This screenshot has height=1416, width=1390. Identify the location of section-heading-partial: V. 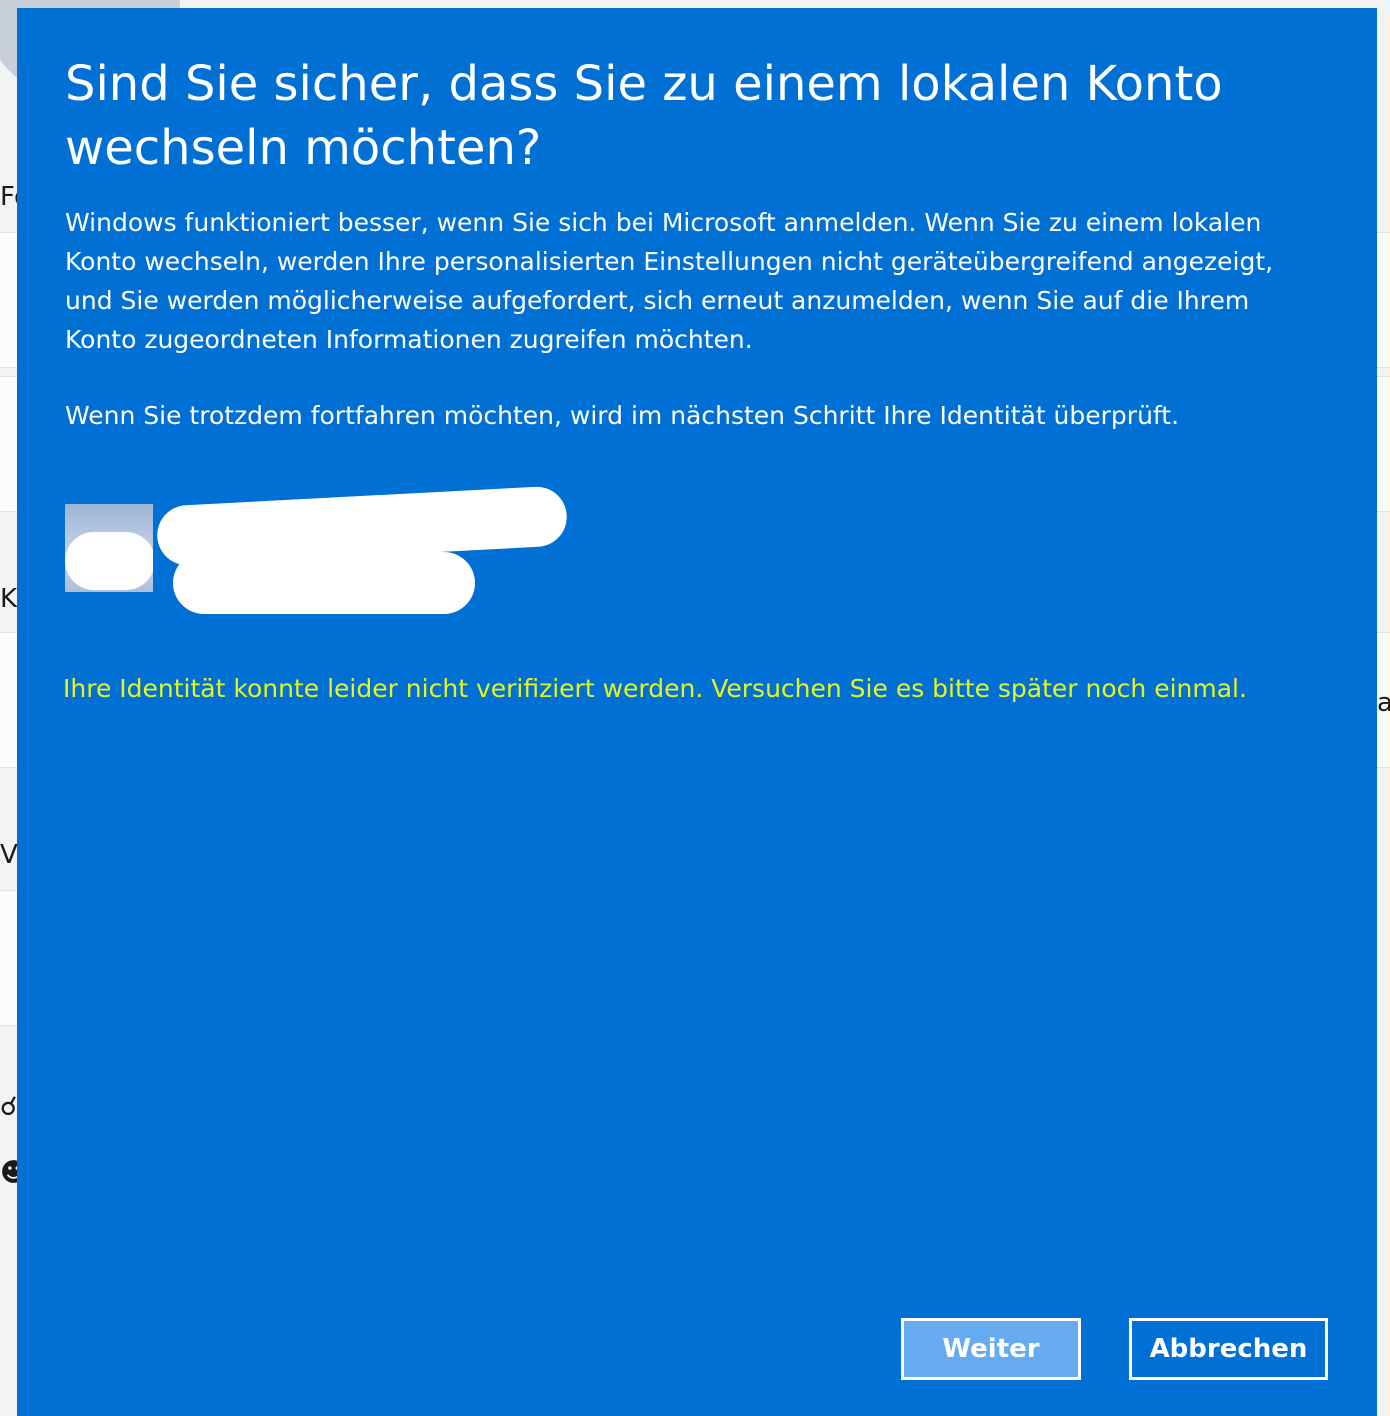
(9, 855).